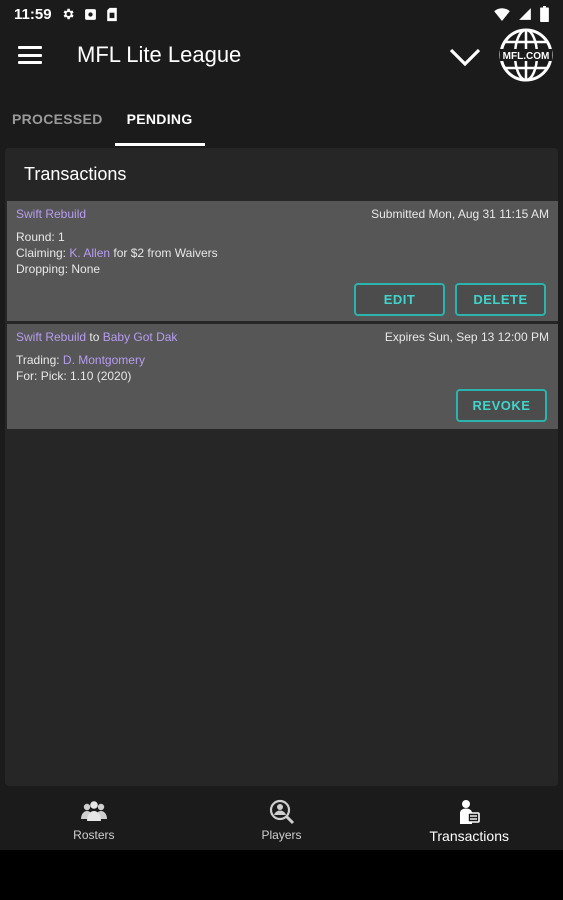  Describe the element at coordinates (159, 119) in the screenshot. I see `tab-pending: PENDING` at that location.